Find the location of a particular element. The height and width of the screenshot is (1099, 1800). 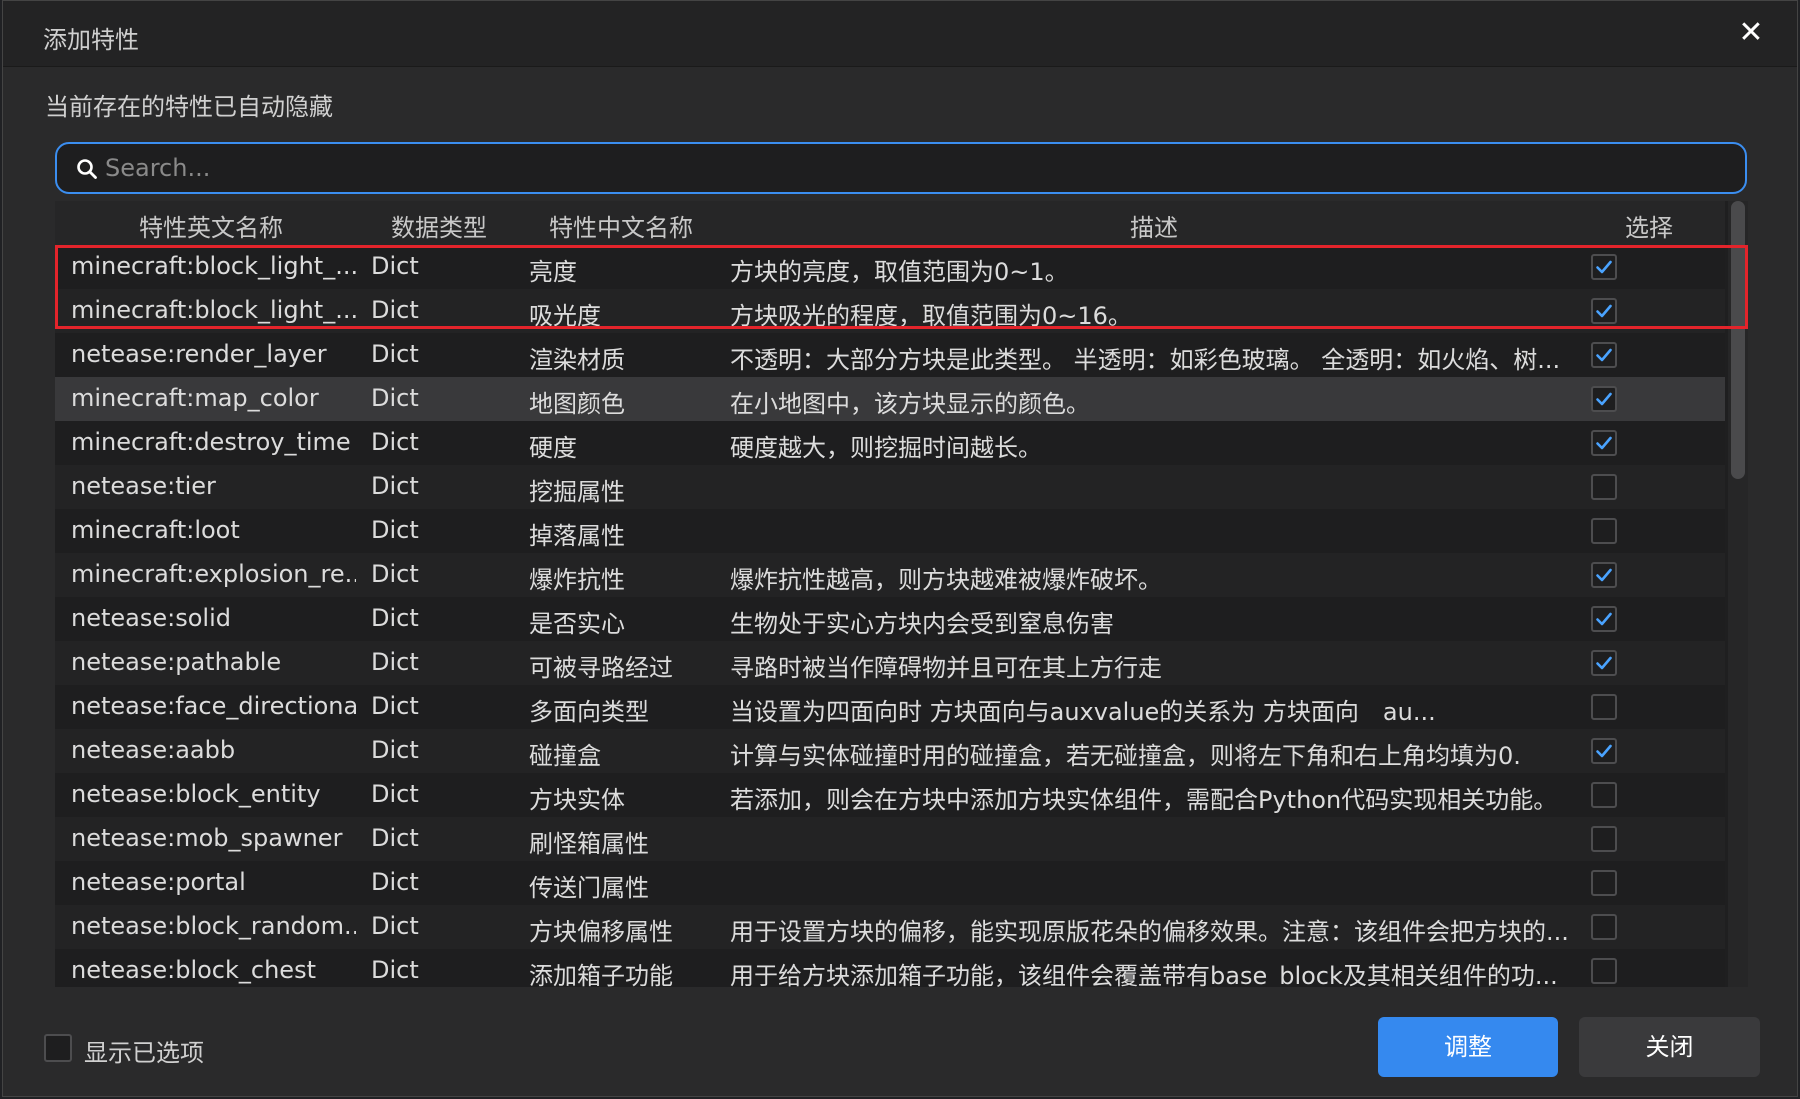

column-header-select: 选择 is located at coordinates (1649, 225).